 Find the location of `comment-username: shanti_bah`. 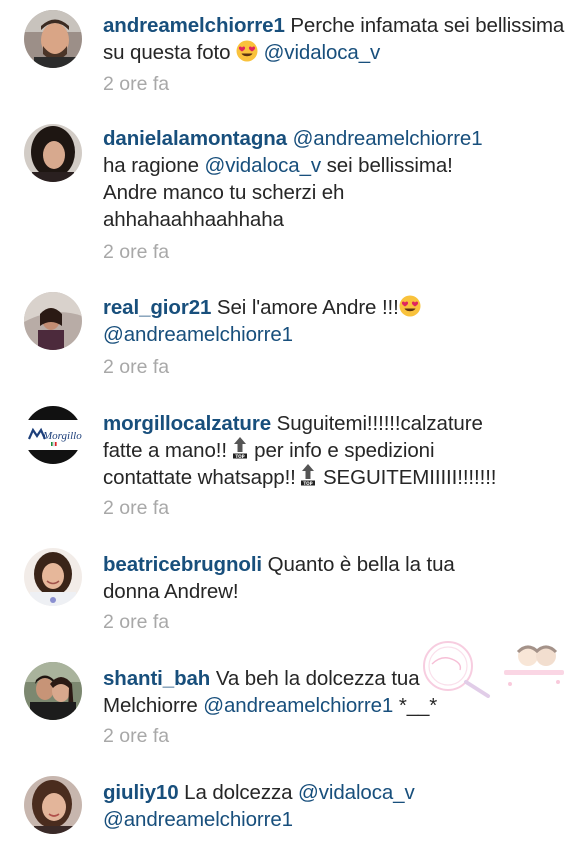

comment-username: shanti_bah is located at coordinates (156, 678).